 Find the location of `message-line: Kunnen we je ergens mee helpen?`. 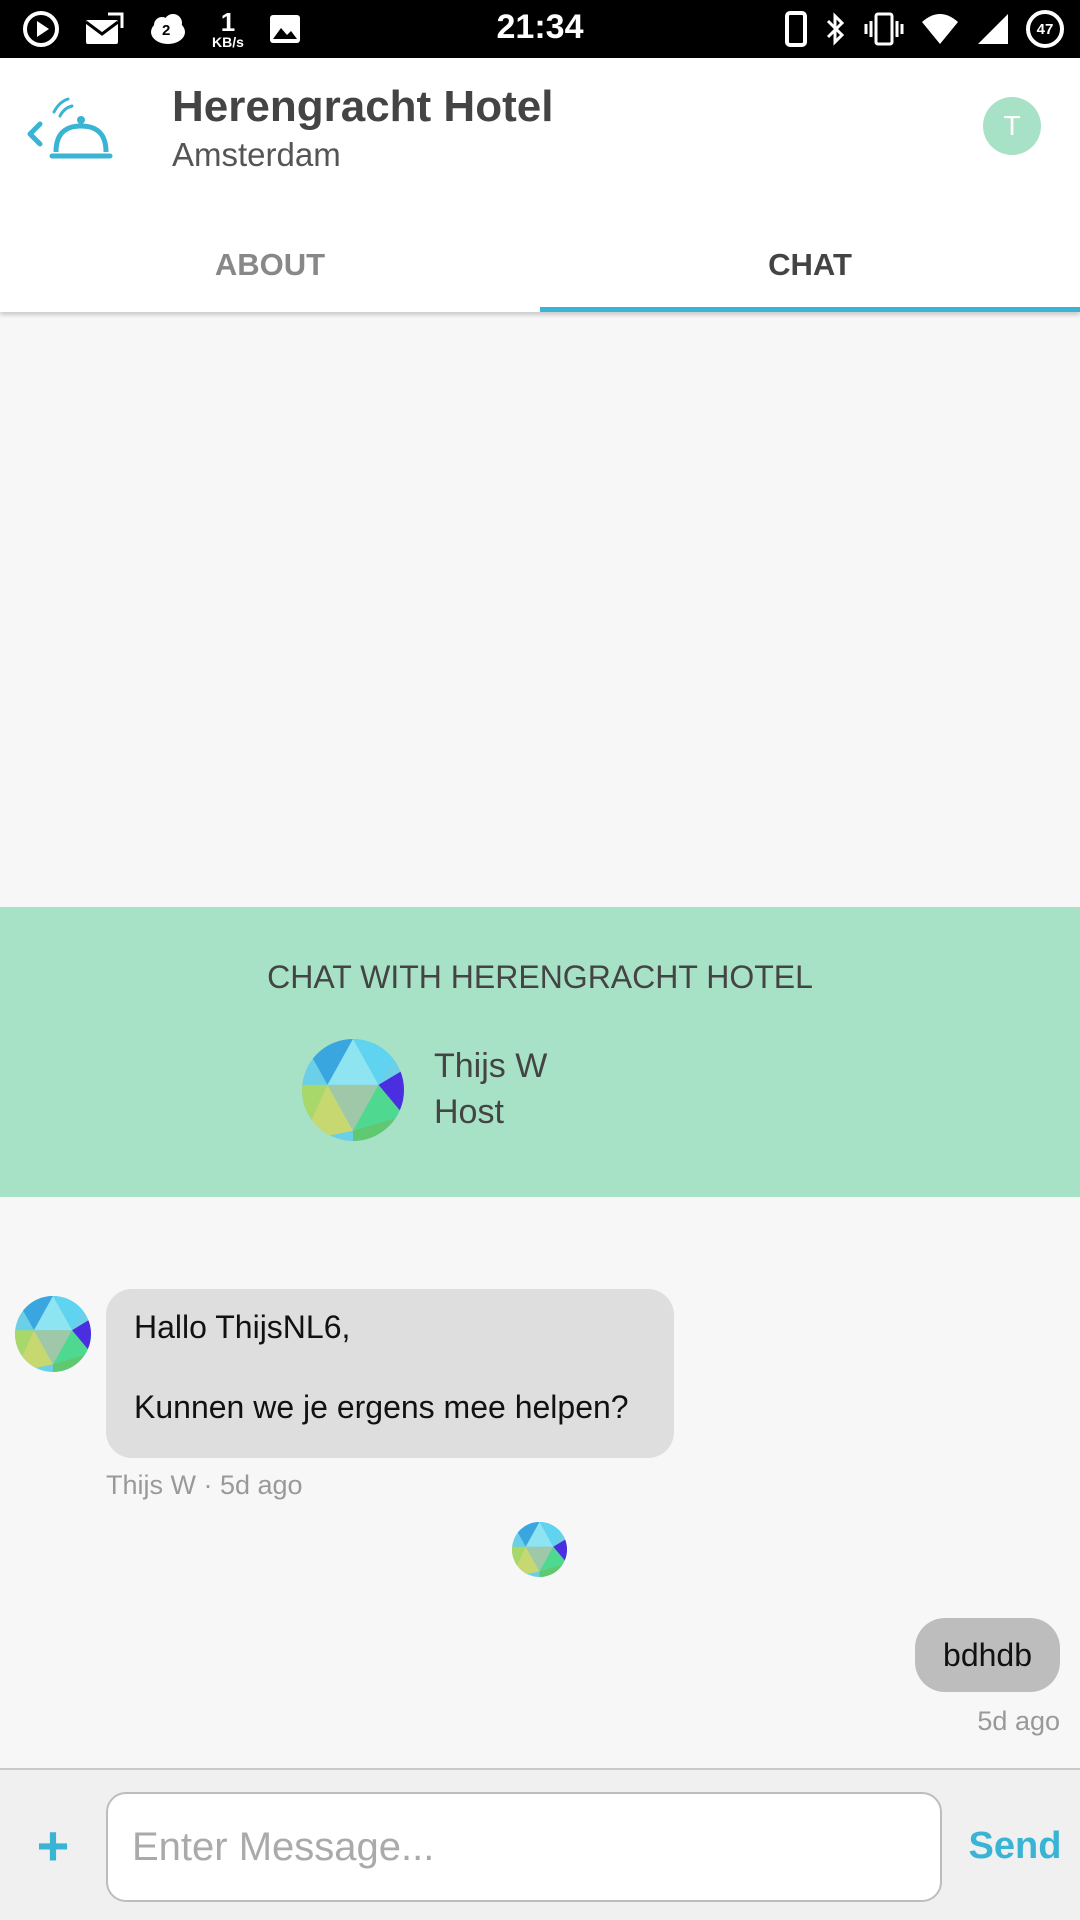

message-line: Kunnen we je ergens mee helpen? is located at coordinates (381, 1407).